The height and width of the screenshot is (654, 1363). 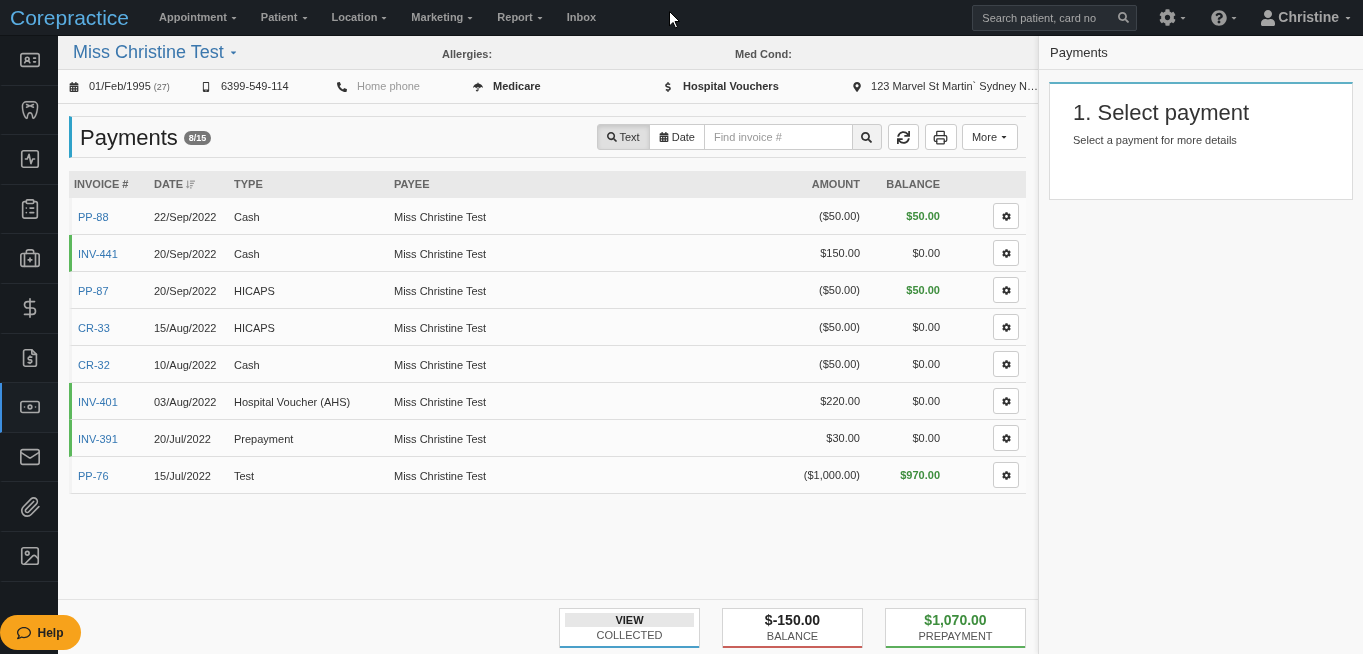 I want to click on column-header: TYPE, so click(x=248, y=184).